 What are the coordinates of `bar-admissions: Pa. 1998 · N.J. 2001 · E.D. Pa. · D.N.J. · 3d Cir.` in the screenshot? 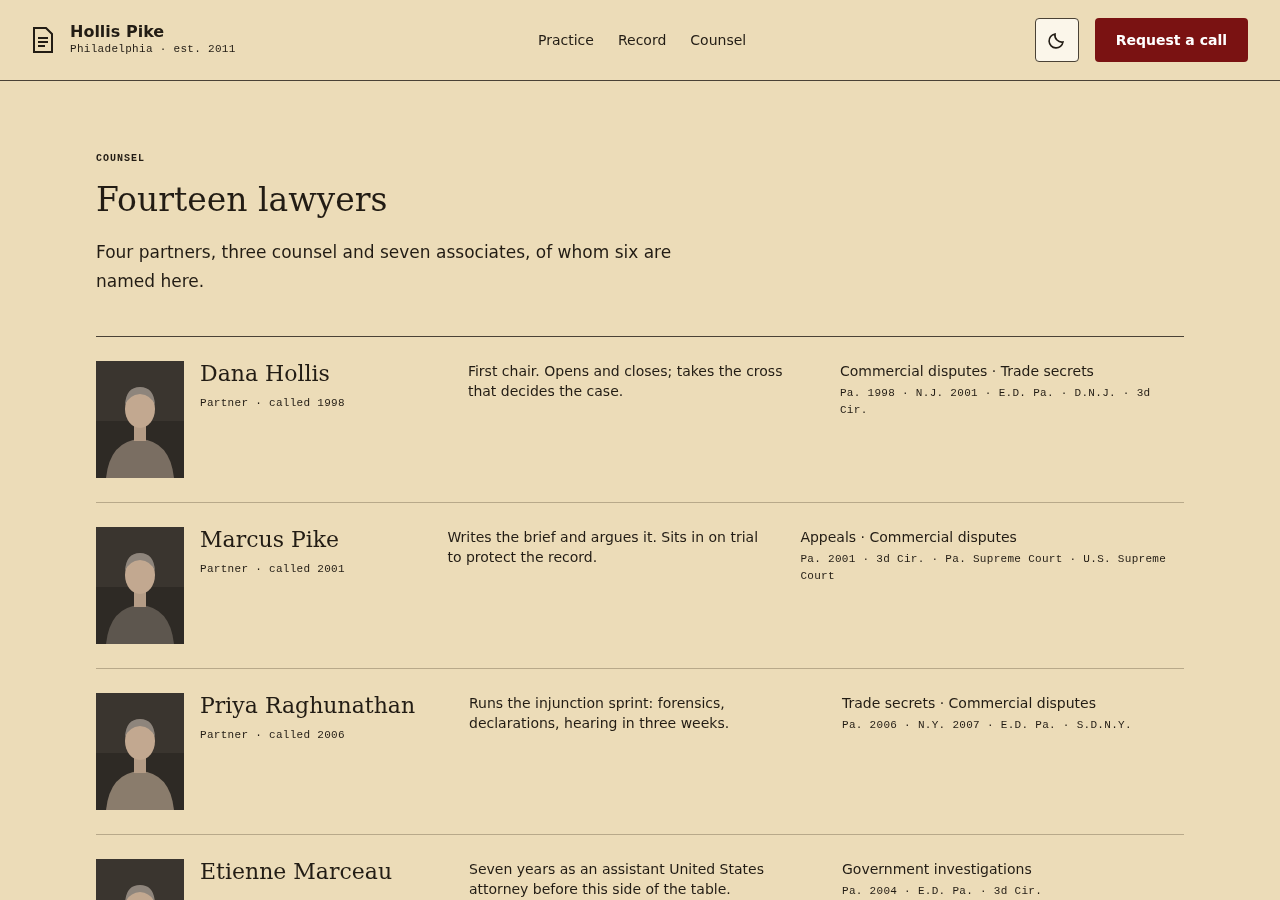 It's located at (995, 401).